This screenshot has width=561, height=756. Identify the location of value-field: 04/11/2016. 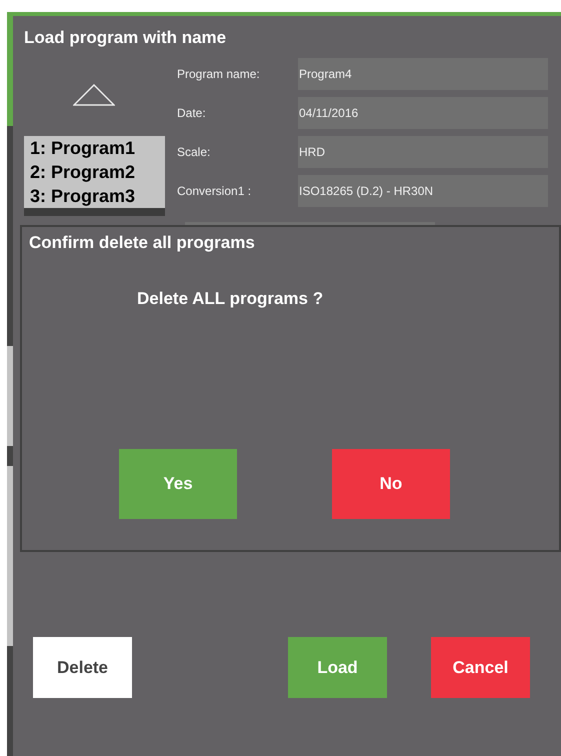
(423, 113).